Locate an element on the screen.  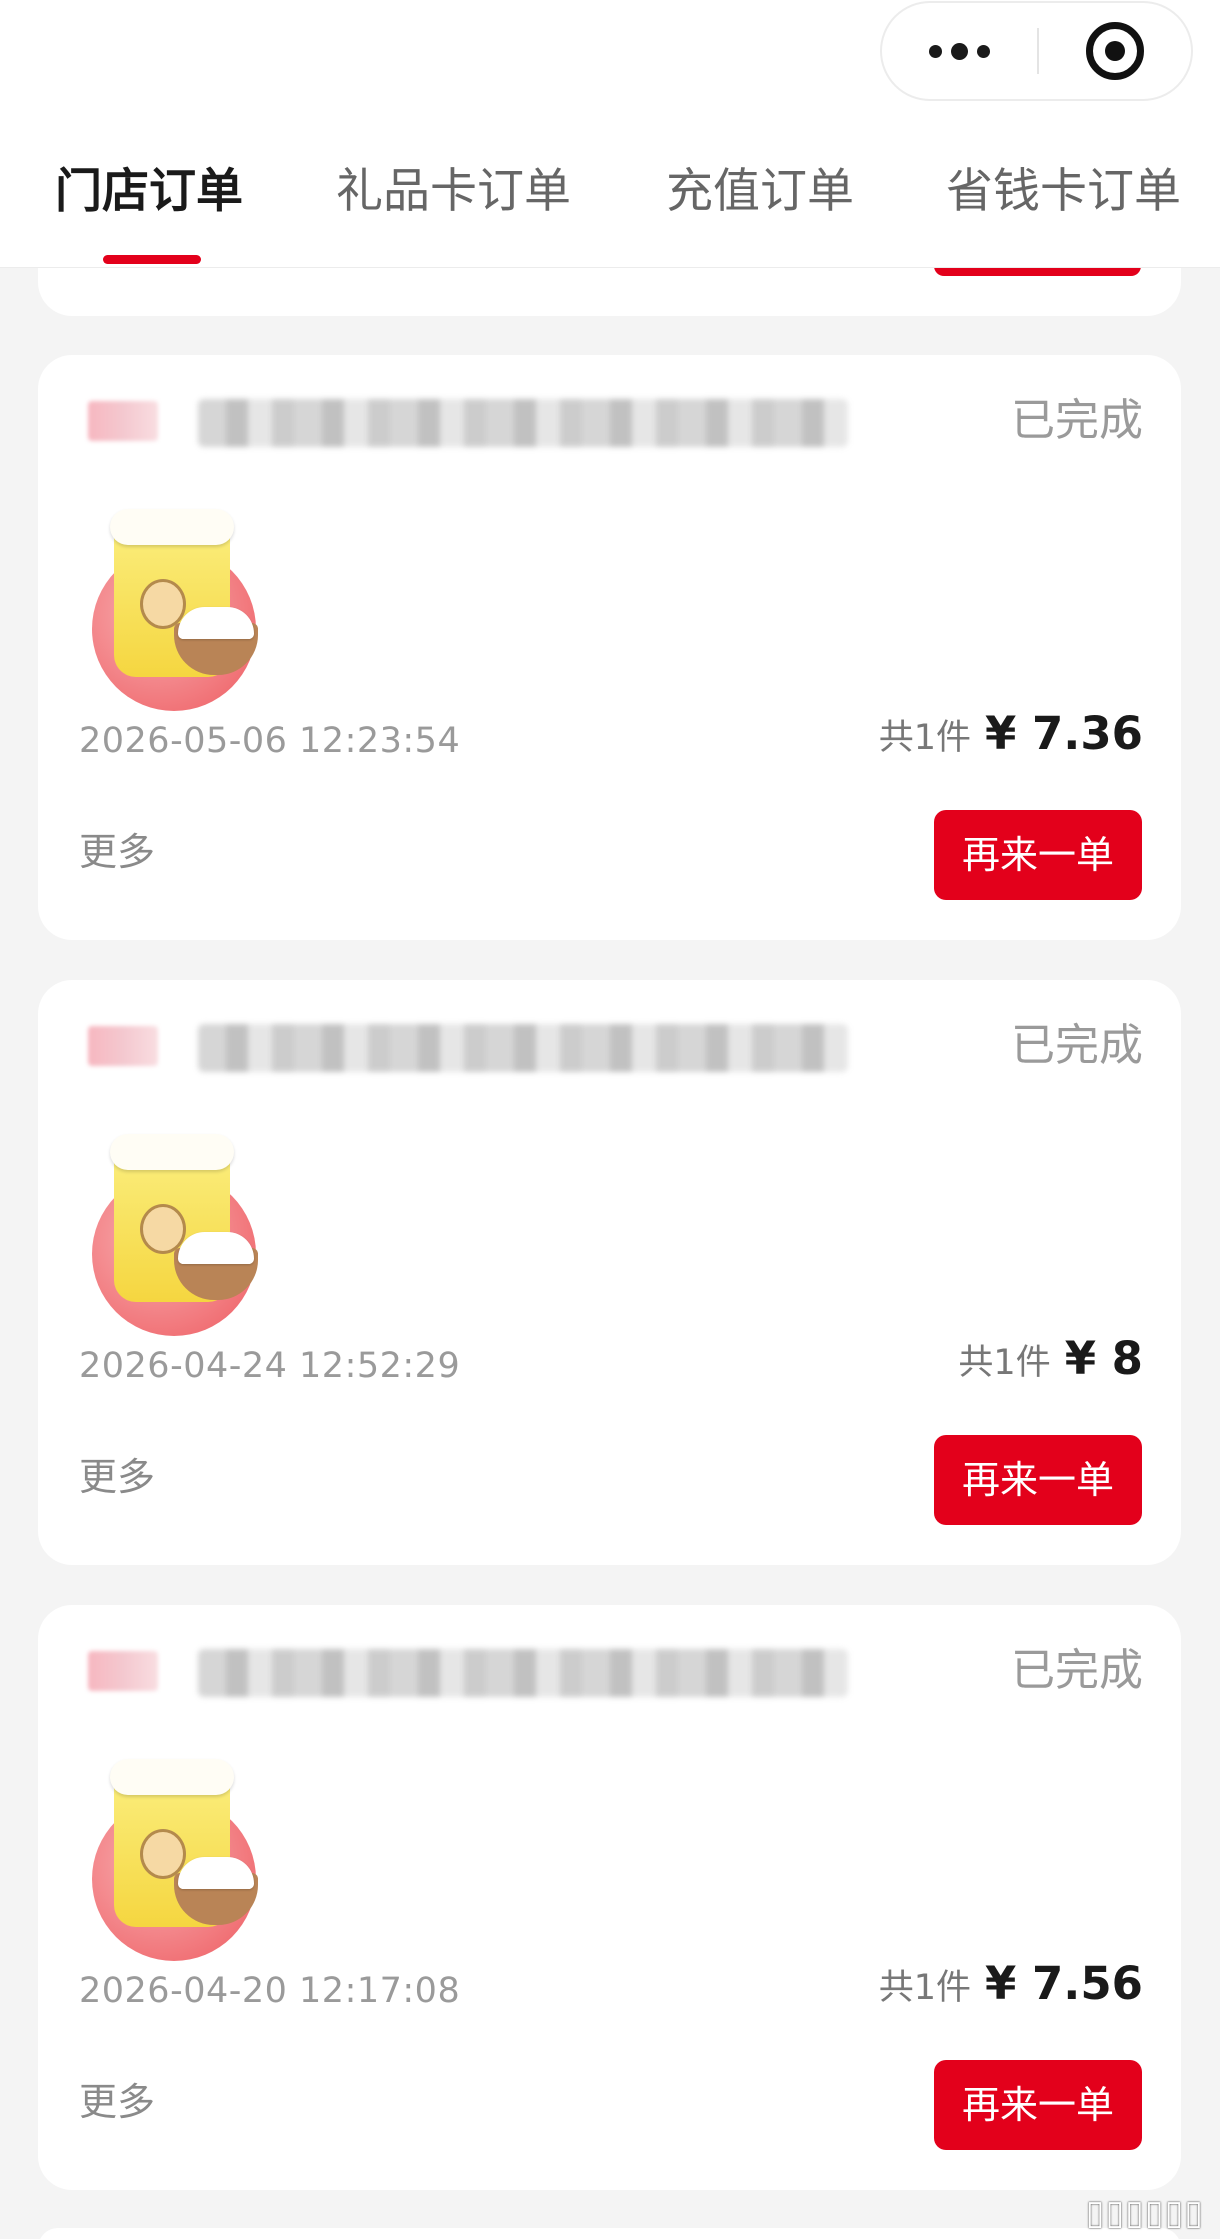
watermark-logo: ▯▯▯▯▯▯ is located at coordinates (1144, 2213).